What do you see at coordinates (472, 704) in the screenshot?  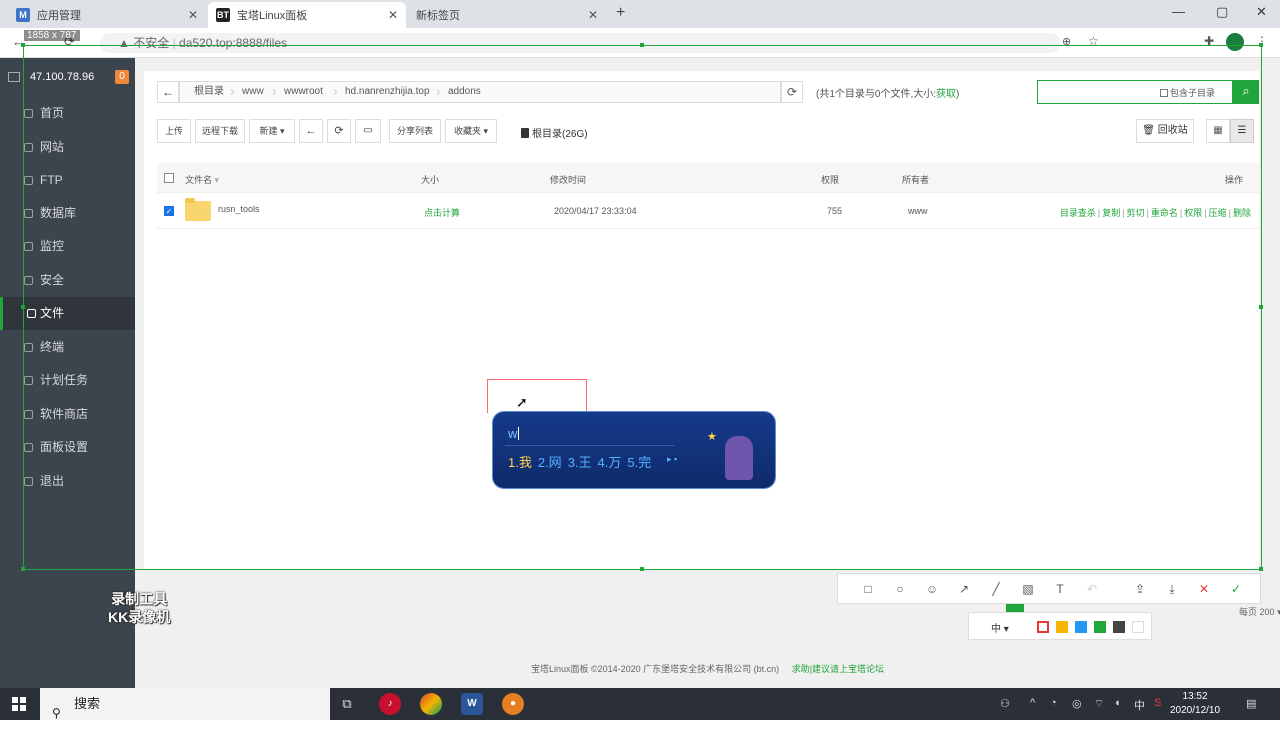 I see `word-icon: W` at bounding box center [472, 704].